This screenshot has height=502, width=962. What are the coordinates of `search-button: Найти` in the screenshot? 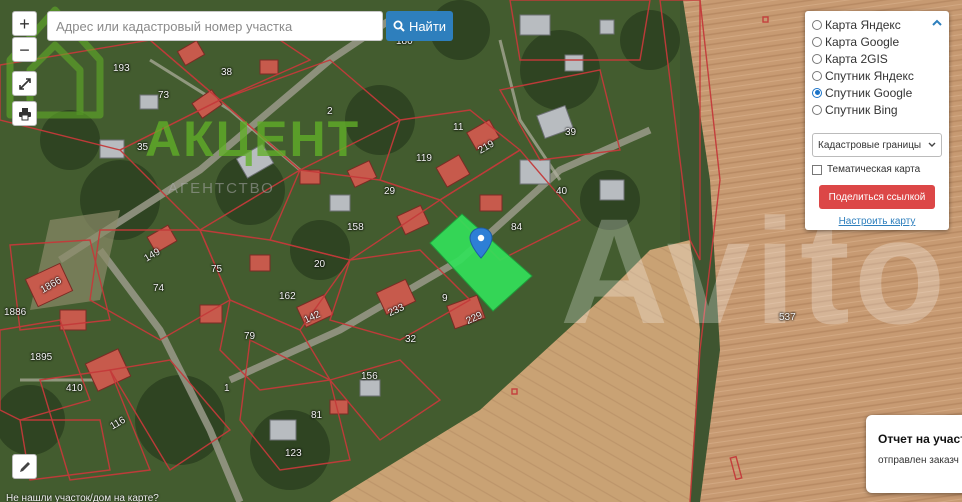 It's located at (419, 26).